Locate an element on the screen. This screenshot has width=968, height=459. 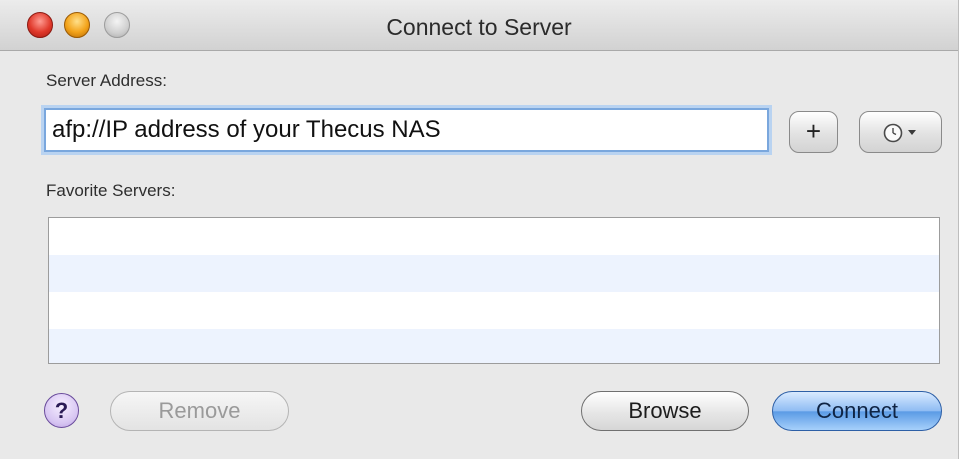
add-favorite-button: + is located at coordinates (813, 132).